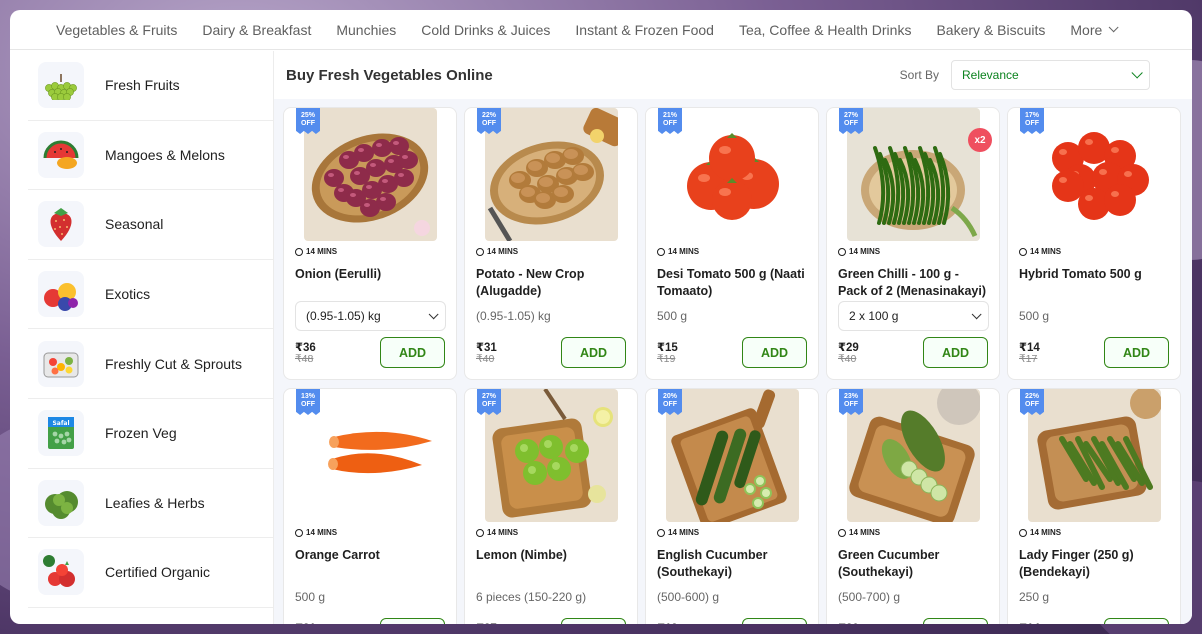 The image size is (1202, 634). I want to click on exotic-fruits-icon, so click(61, 294).